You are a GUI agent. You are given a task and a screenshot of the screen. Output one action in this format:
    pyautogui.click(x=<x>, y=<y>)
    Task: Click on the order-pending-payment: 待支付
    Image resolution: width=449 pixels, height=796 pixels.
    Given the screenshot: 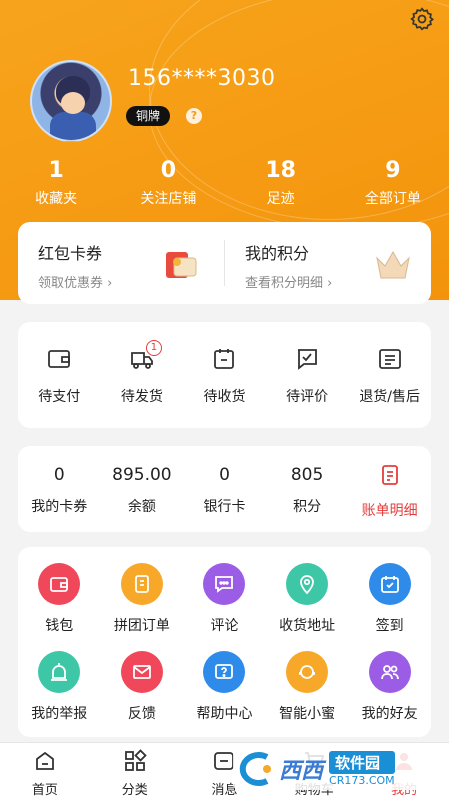 What is the action you would take?
    pyautogui.click(x=59, y=375)
    